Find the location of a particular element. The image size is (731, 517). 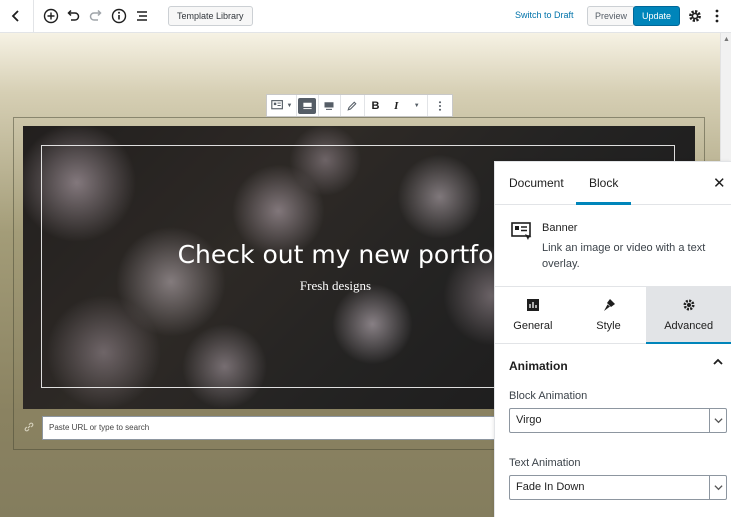

block-toolbar: ▼ B I ▼ is located at coordinates (359, 105).